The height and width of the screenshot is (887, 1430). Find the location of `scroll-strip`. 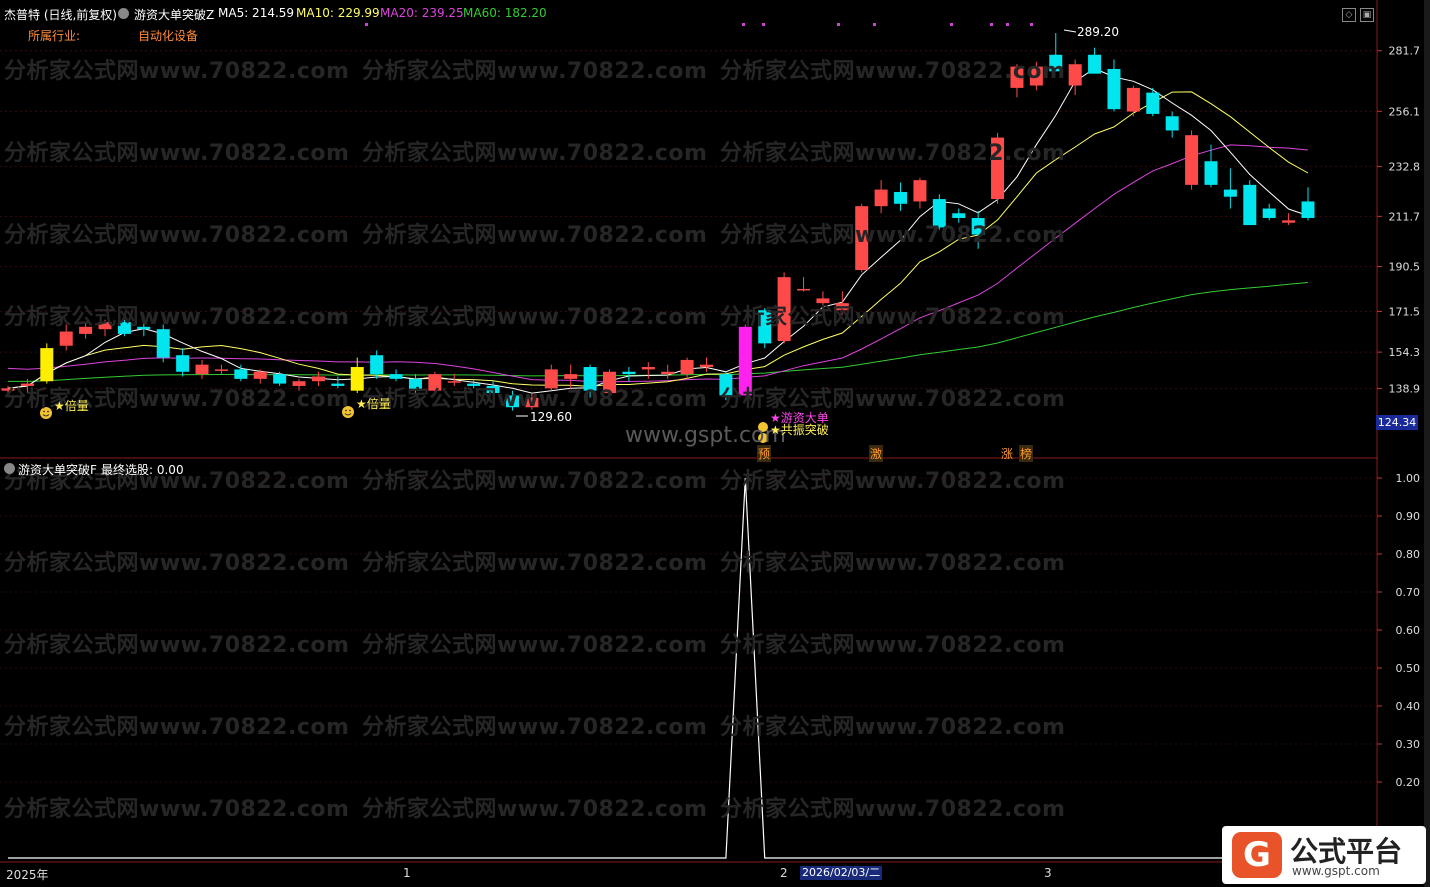

scroll-strip is located at coordinates (1427, 443).